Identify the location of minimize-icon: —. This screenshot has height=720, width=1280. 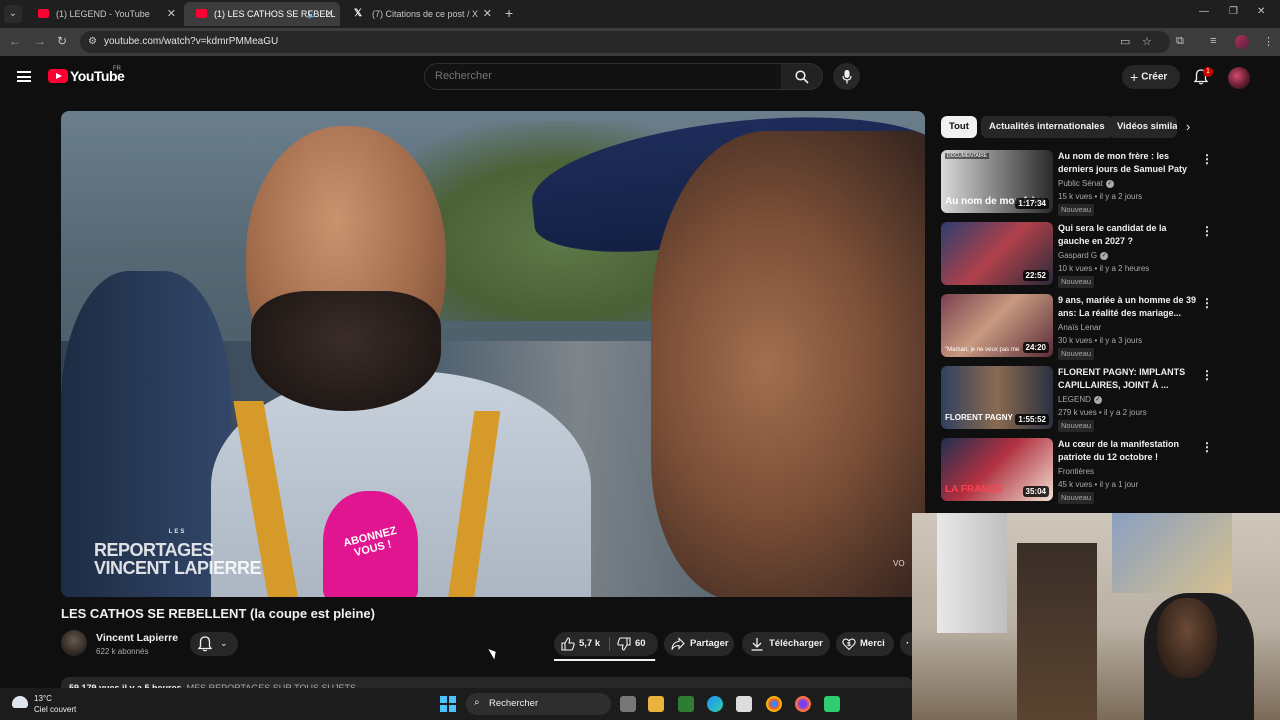
(1204, 11).